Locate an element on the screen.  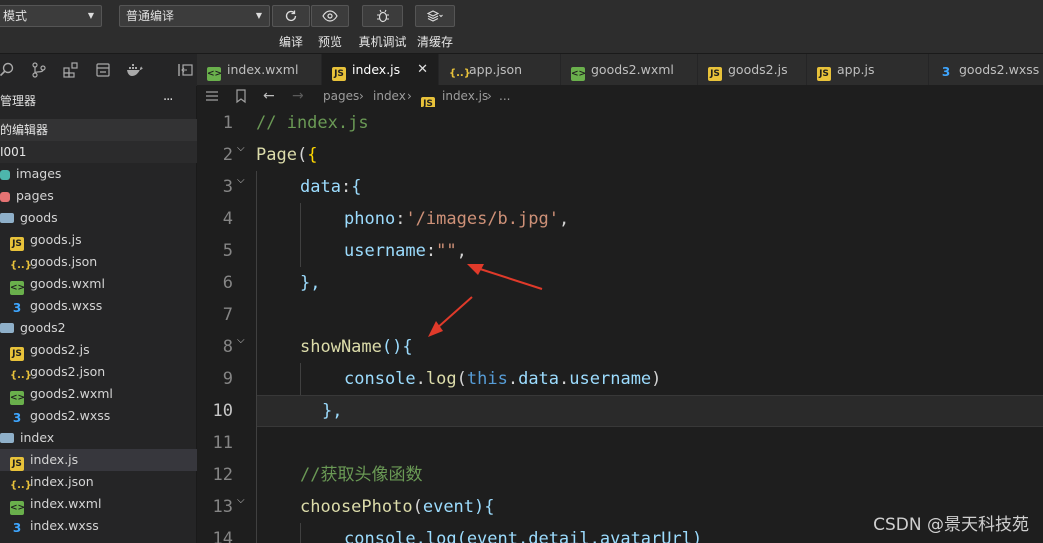
breadcrumb-pages: pages is located at coordinates (341, 96).